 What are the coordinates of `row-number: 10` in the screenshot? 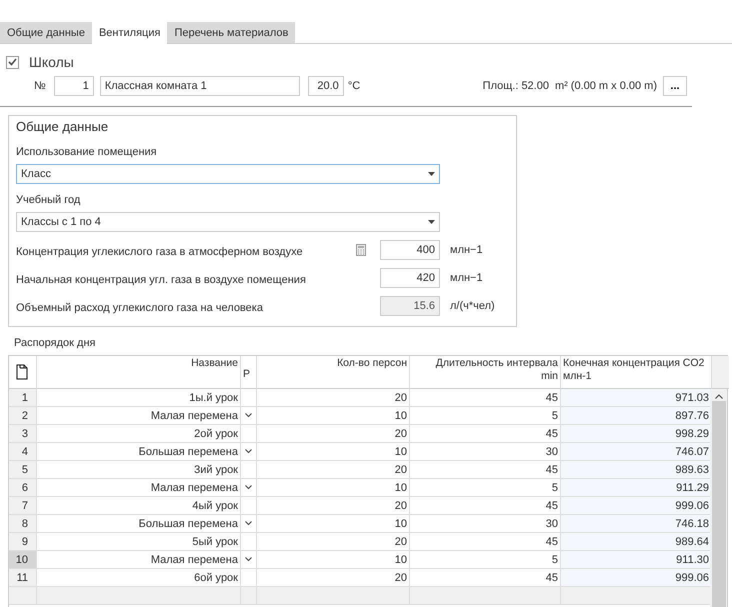 It's located at (23, 560).